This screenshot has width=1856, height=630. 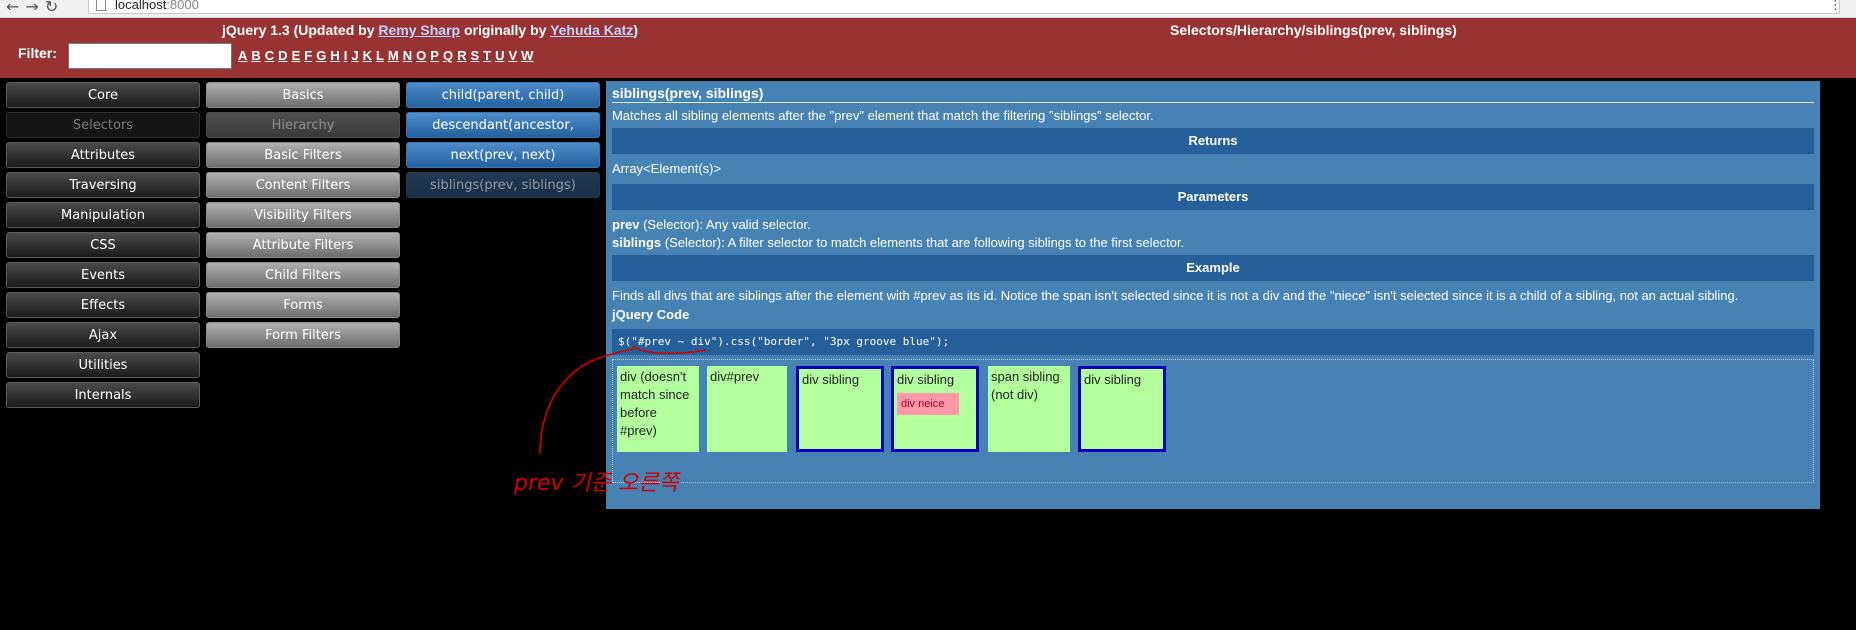 What do you see at coordinates (321, 55) in the screenshot?
I see `letter-link-g: G` at bounding box center [321, 55].